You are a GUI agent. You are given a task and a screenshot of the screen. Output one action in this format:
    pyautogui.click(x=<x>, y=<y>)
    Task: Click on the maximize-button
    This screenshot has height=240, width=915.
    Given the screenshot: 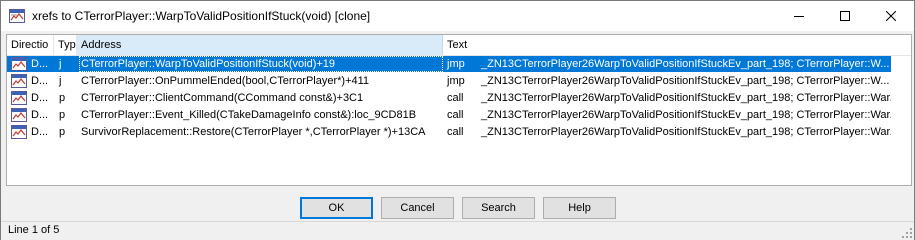 What is the action you would take?
    pyautogui.click(x=845, y=16)
    